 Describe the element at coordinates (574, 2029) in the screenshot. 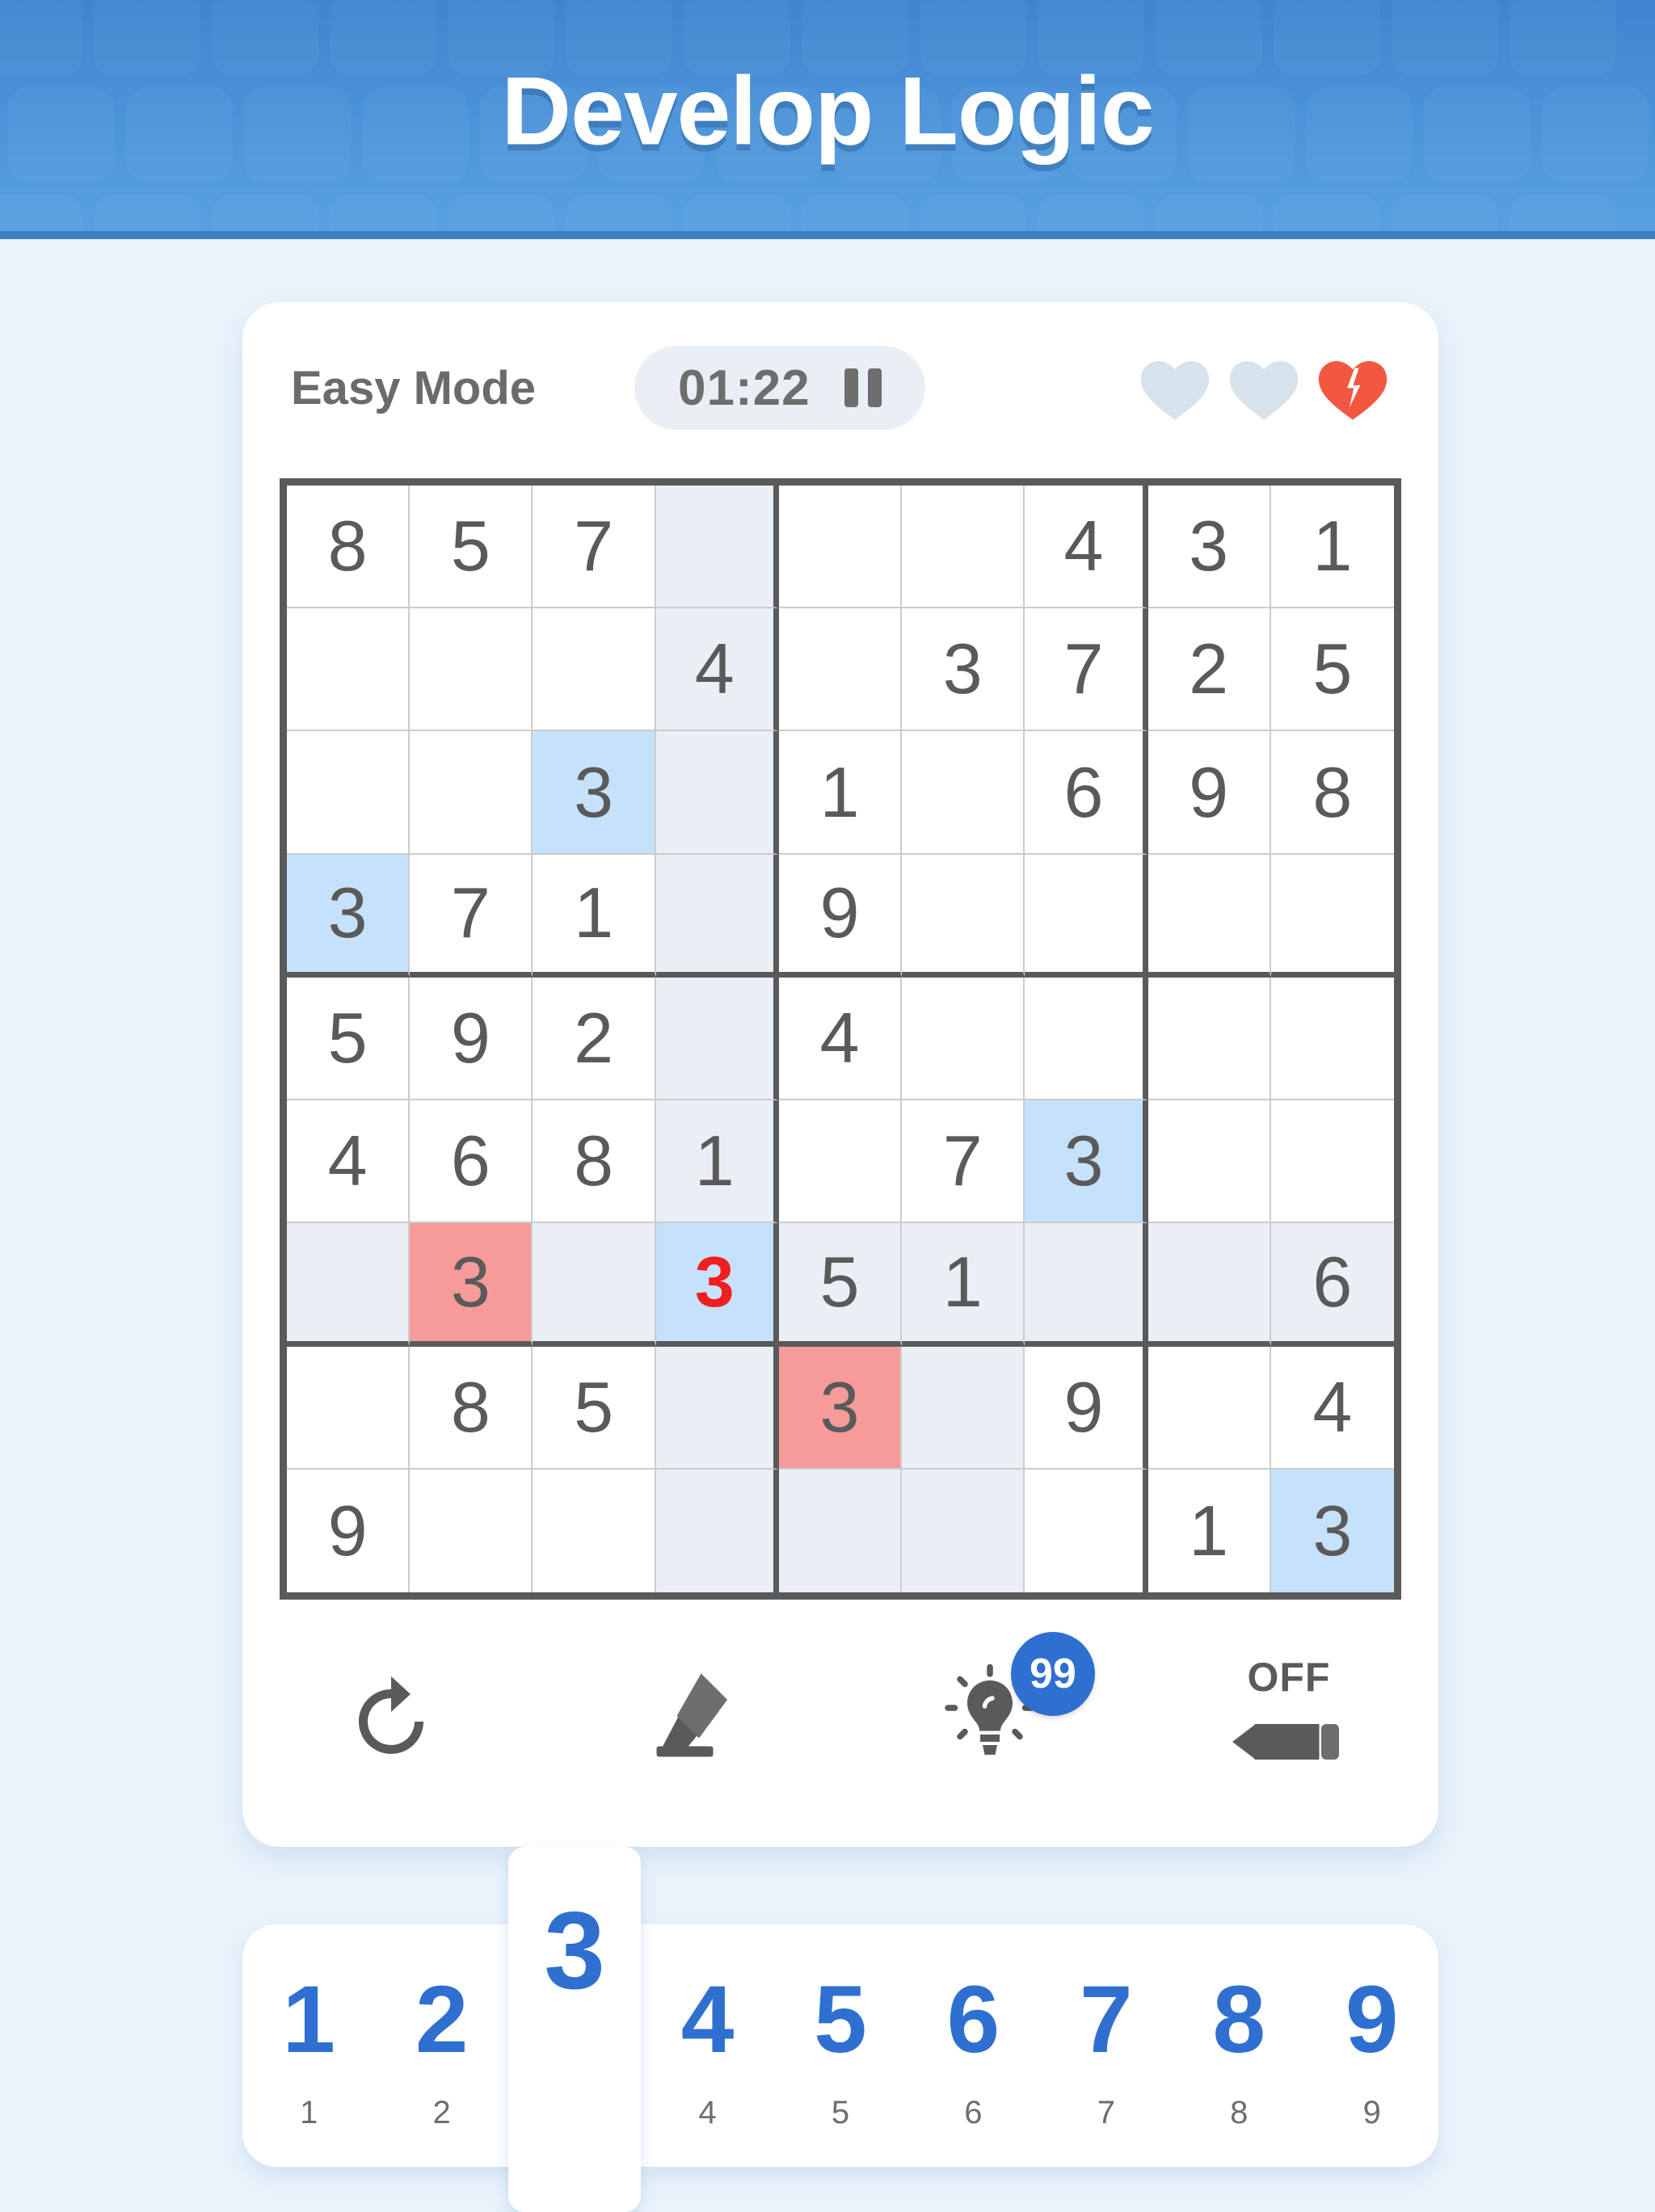

I see `numpad-key-3: 3` at that location.